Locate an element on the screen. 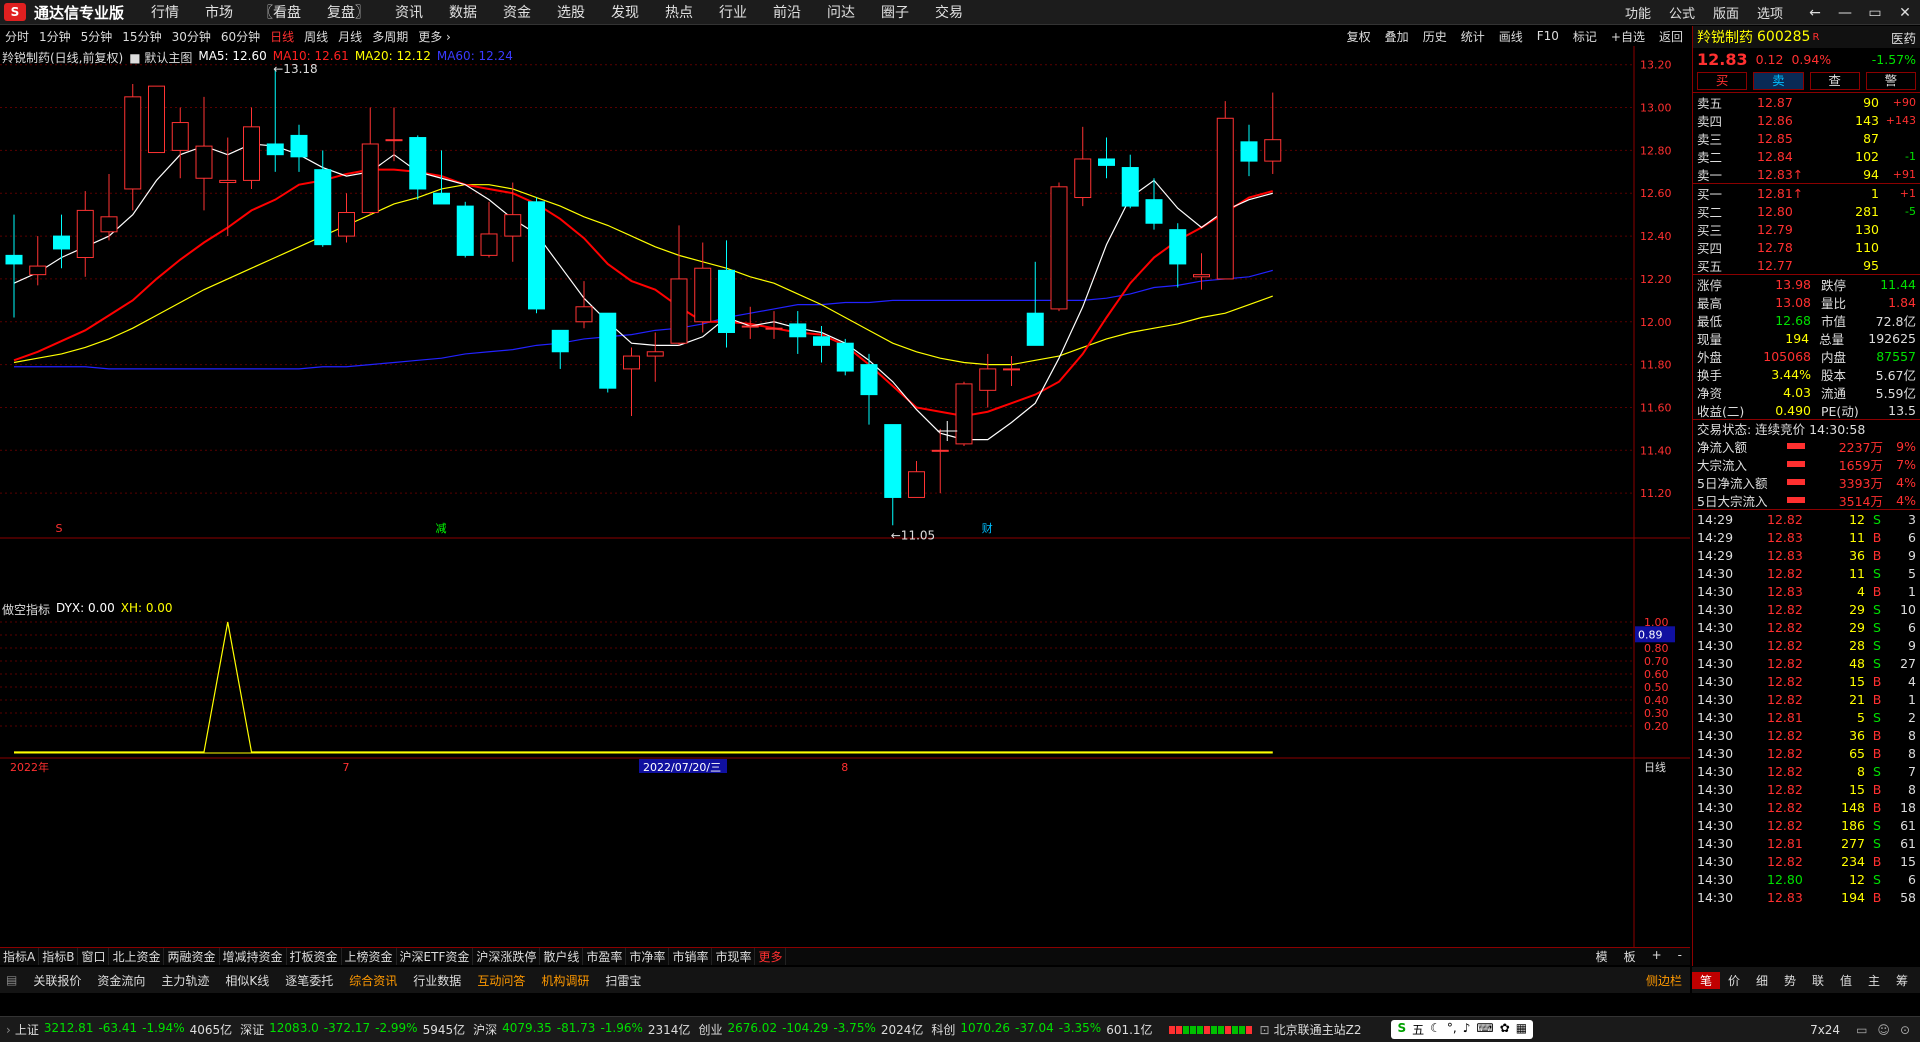 Image resolution: width=1920 pixels, height=1042 pixels. tool-6: 标记 is located at coordinates (1585, 36).